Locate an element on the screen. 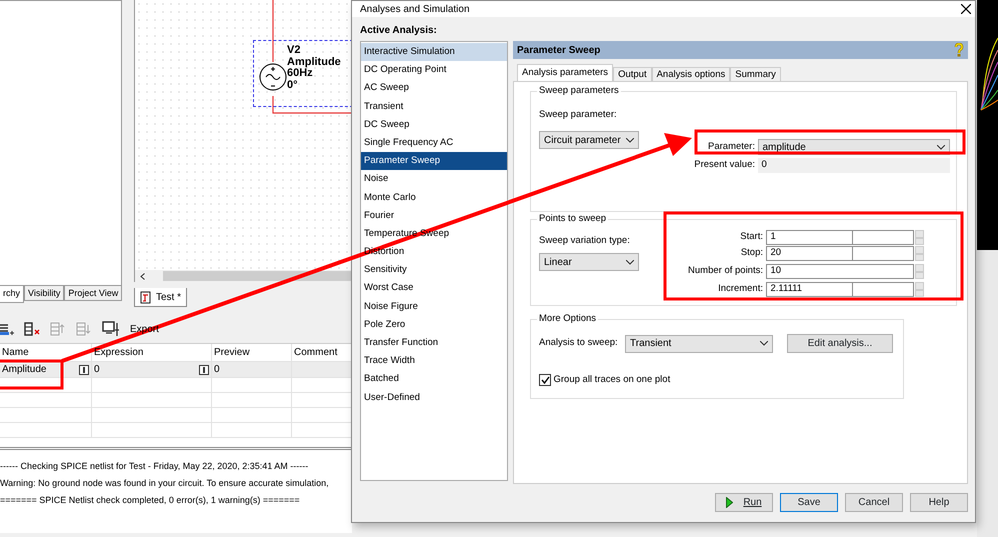 The image size is (998, 537). analysis-item: AC Sweep is located at coordinates (434, 88).